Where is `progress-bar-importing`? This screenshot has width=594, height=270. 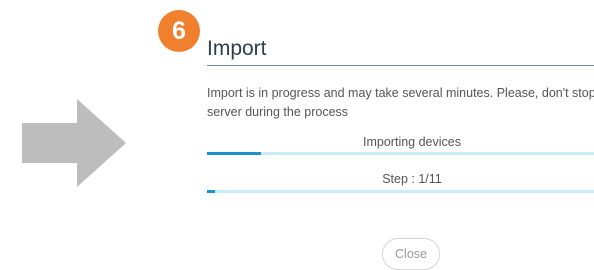 progress-bar-importing is located at coordinates (400, 153).